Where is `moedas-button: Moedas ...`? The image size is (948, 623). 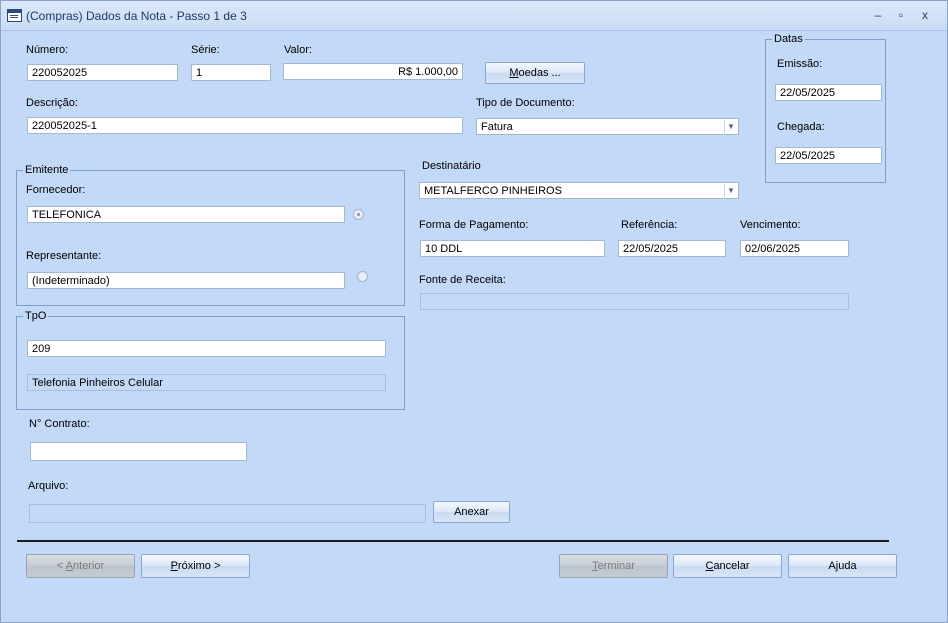 moedas-button: Moedas ... is located at coordinates (535, 73).